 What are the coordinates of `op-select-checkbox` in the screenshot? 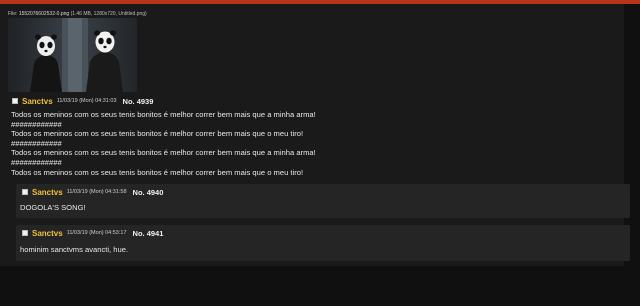 It's located at (15, 101).